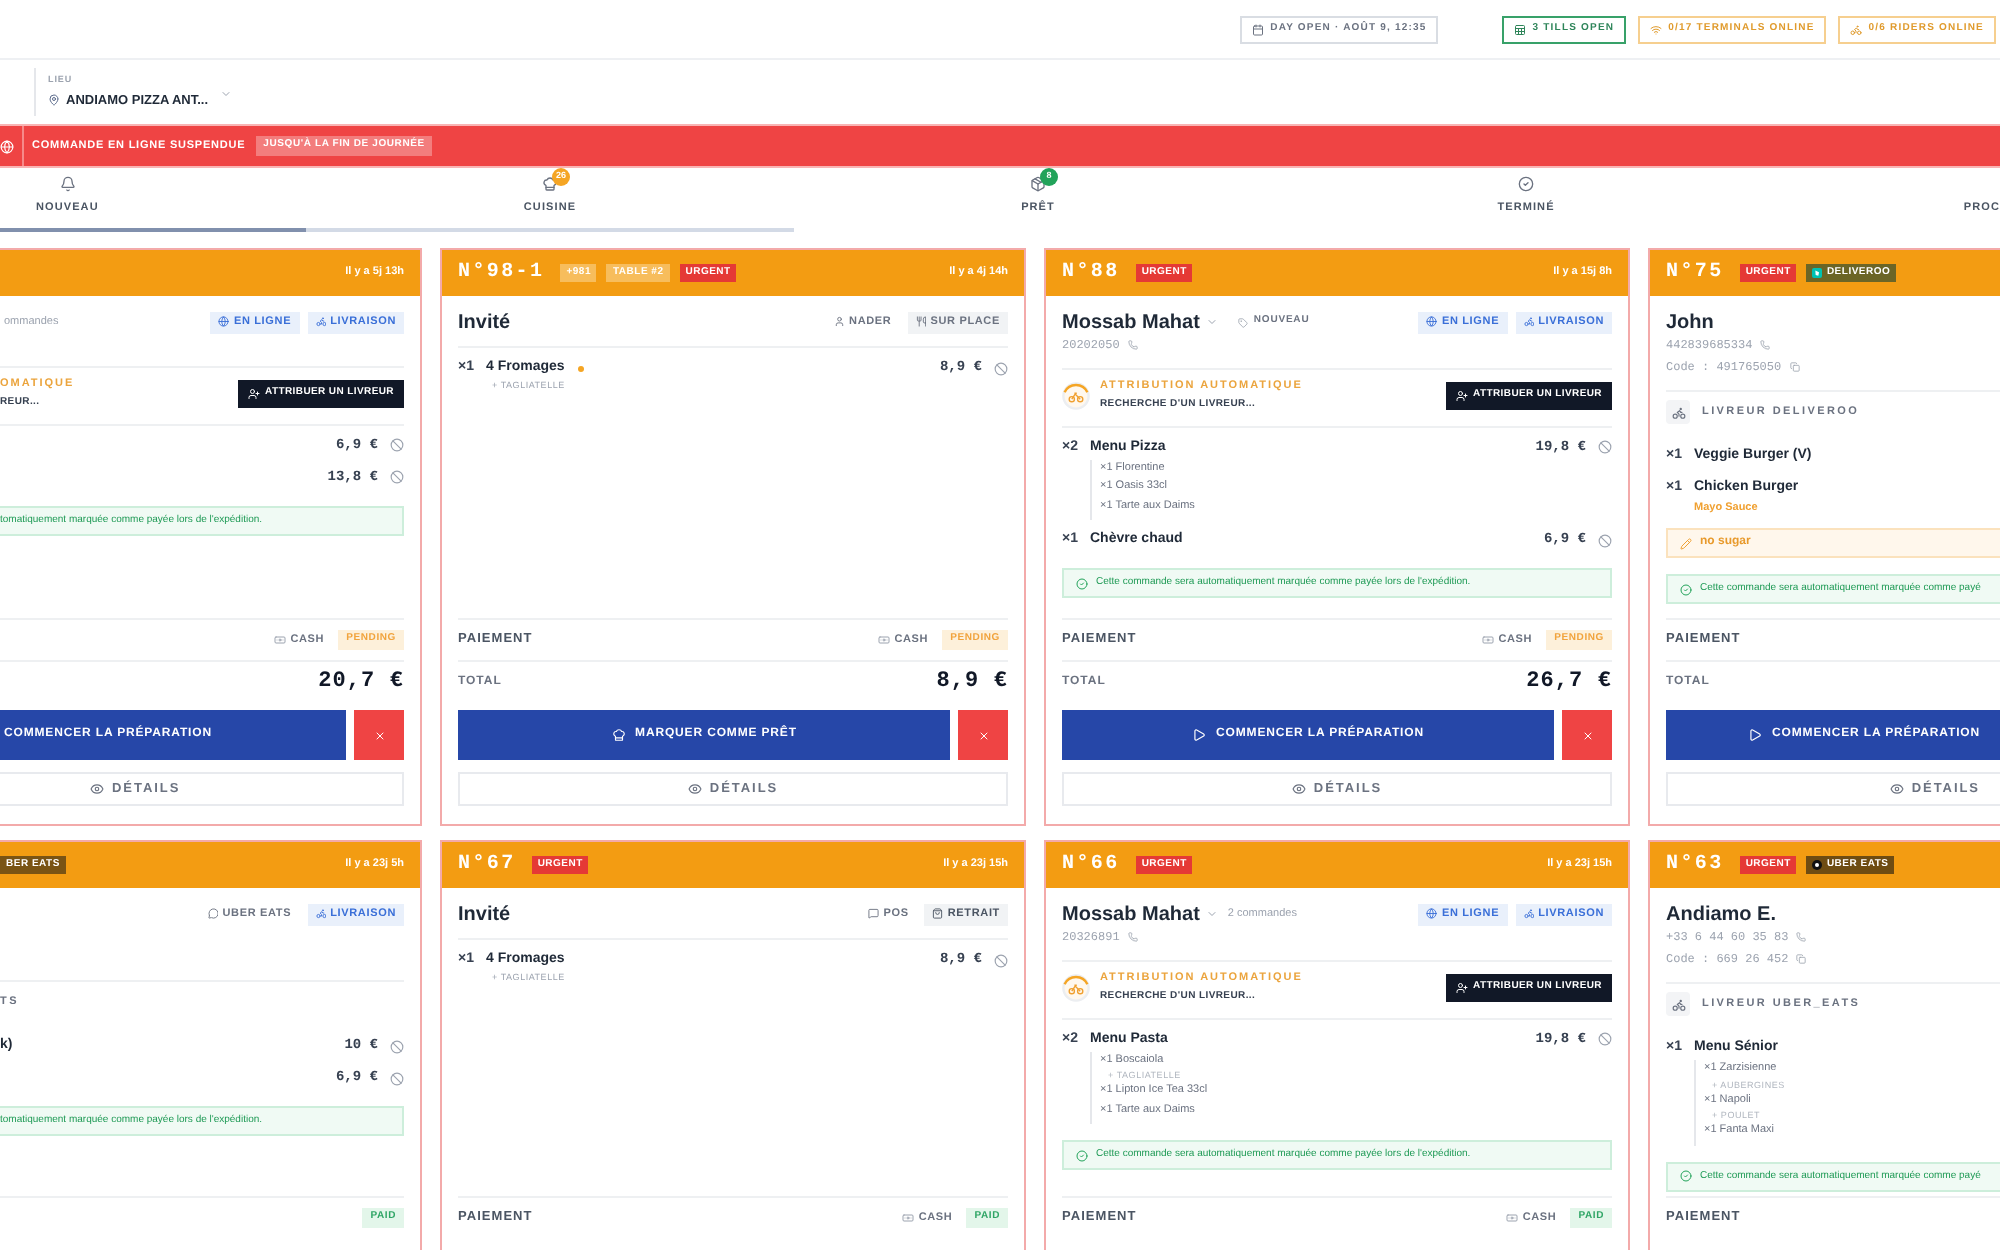  Describe the element at coordinates (972, 683) in the screenshot. I see `total-amount: 8,9 €` at that location.